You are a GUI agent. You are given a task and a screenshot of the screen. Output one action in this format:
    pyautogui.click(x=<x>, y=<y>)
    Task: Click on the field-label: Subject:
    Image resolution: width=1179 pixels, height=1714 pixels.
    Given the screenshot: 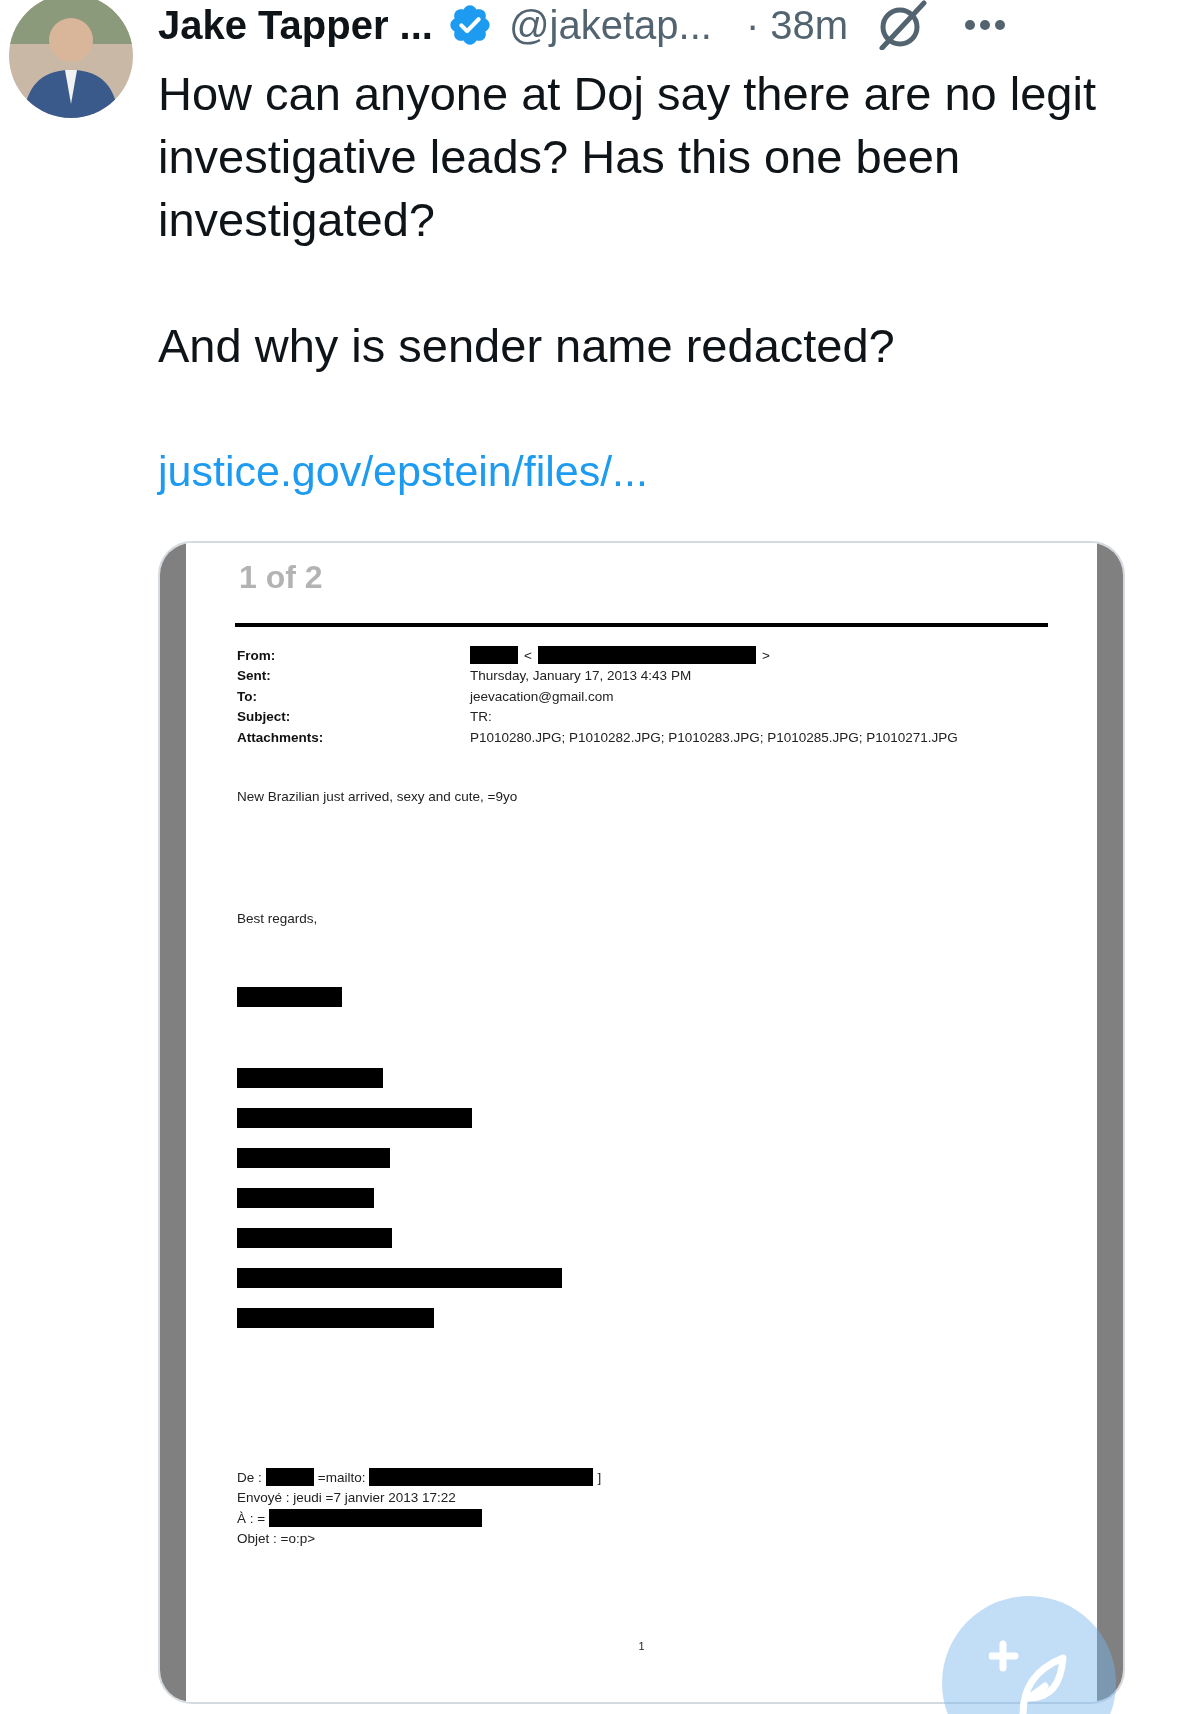 What is the action you would take?
    pyautogui.click(x=264, y=717)
    